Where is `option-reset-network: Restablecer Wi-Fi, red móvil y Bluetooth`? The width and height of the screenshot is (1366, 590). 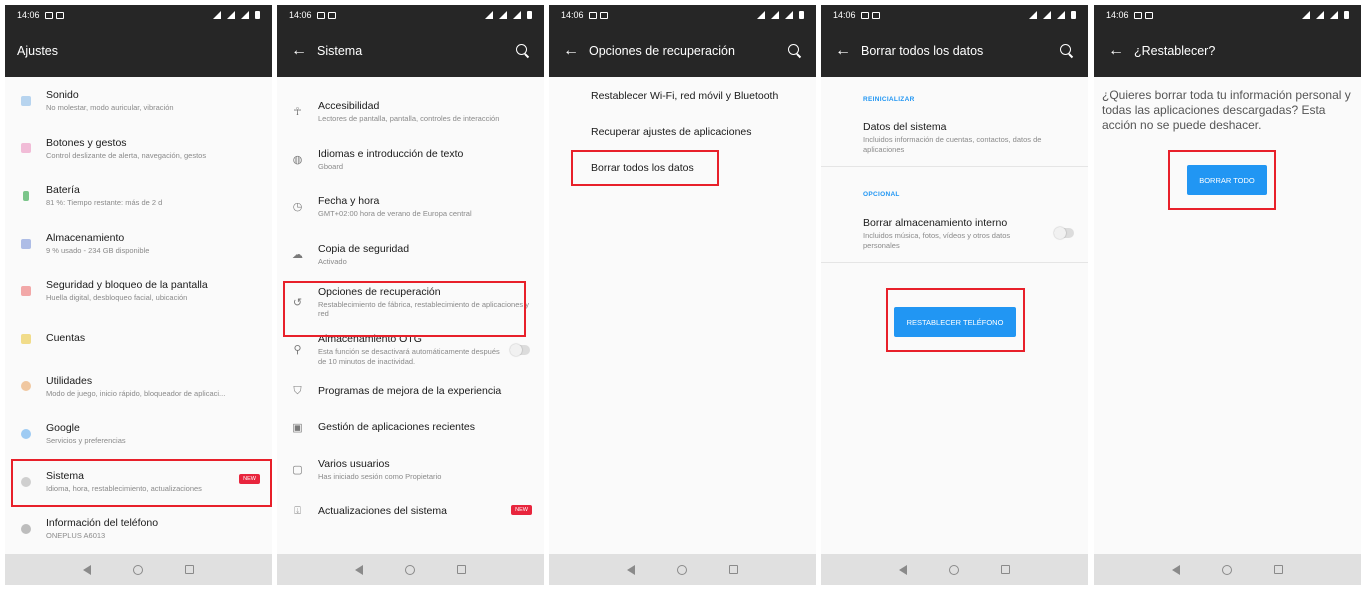 option-reset-network: Restablecer Wi-Fi, red móvil y Bluetooth is located at coordinates (684, 96).